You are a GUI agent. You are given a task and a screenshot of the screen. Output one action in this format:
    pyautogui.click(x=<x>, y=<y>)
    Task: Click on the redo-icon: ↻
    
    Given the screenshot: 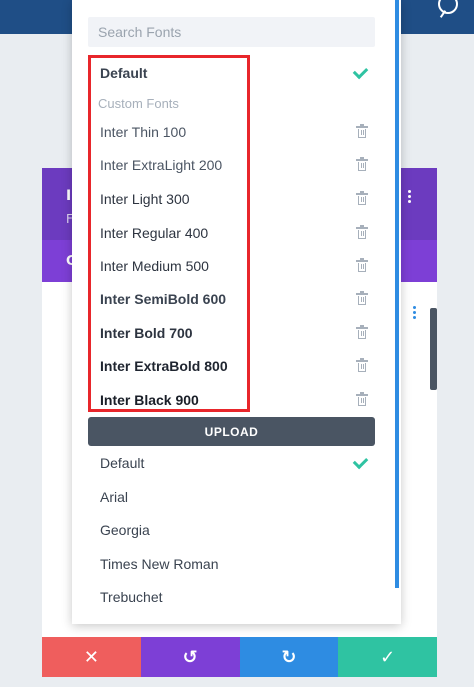 What is the action you would take?
    pyautogui.click(x=289, y=657)
    